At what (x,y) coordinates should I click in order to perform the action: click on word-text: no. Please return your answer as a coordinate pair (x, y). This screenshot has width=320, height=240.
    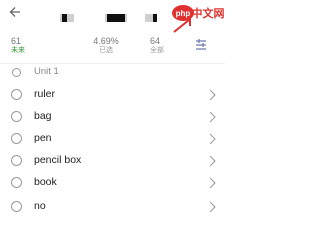
    Looking at the image, I should click on (40, 206).